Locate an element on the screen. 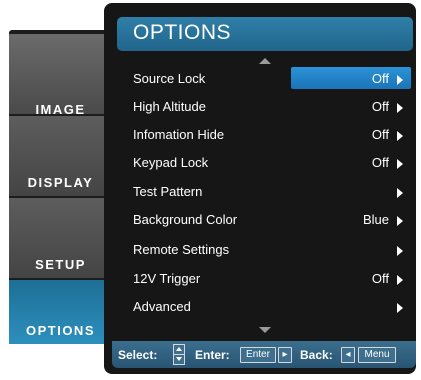  left-key-icon: ◂ is located at coordinates (348, 355).